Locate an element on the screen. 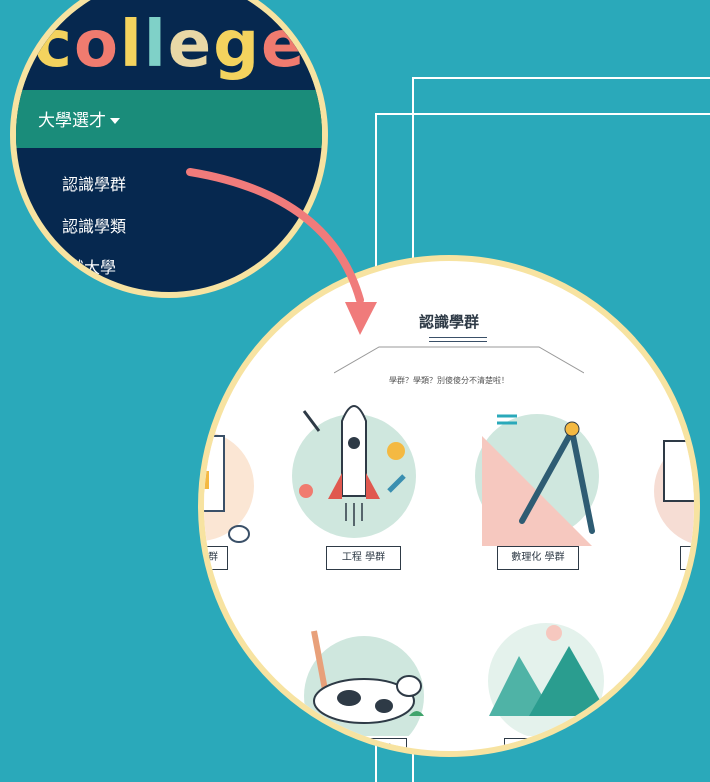  arrow-icon is located at coordinates (281, 251).